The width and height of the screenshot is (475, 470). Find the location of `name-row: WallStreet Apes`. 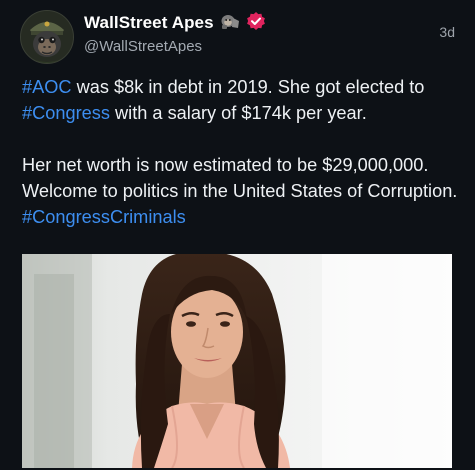

name-row: WallStreet Apes is located at coordinates (175, 23).